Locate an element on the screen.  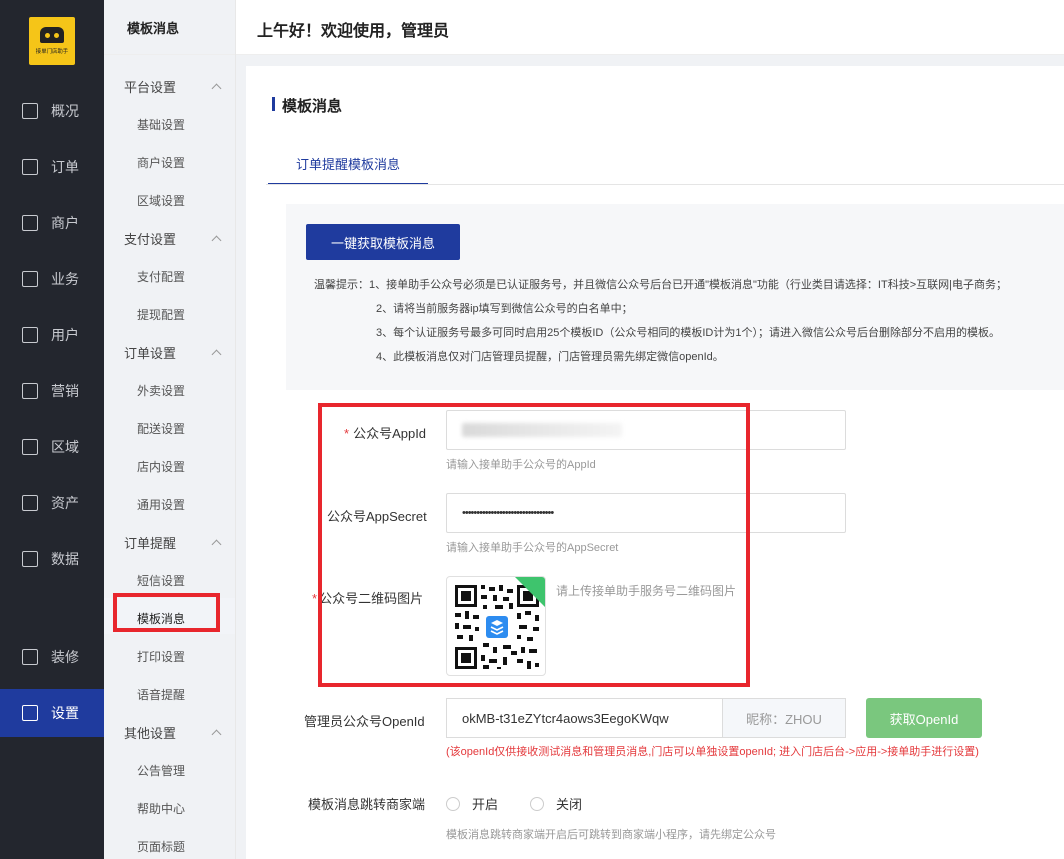
radio-label-off: 关闭 is located at coordinates (569, 804).